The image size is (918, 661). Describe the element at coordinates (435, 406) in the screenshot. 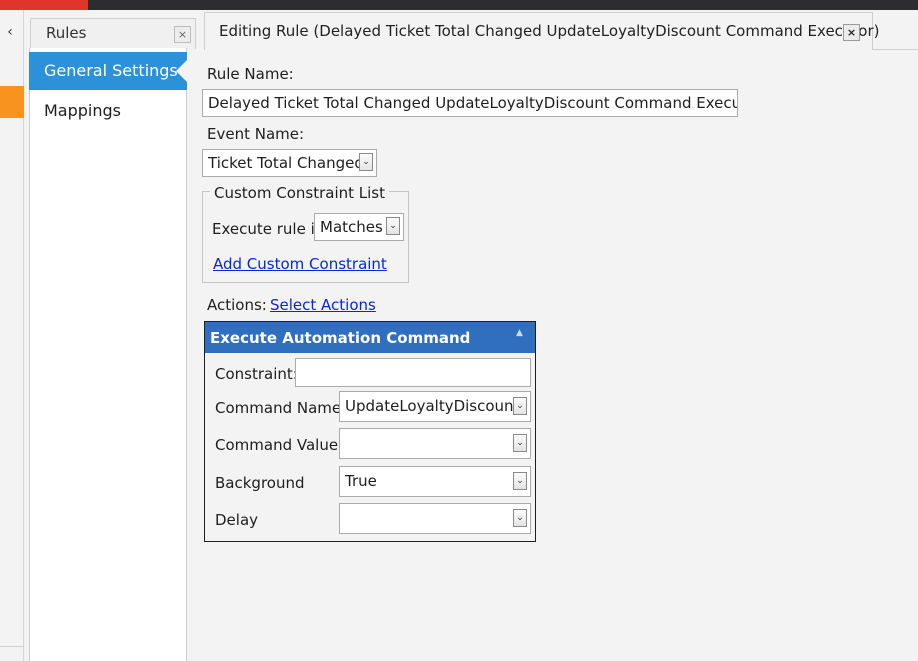

I see `command-name-select: UpdateLoyaltyDiscount` at that location.